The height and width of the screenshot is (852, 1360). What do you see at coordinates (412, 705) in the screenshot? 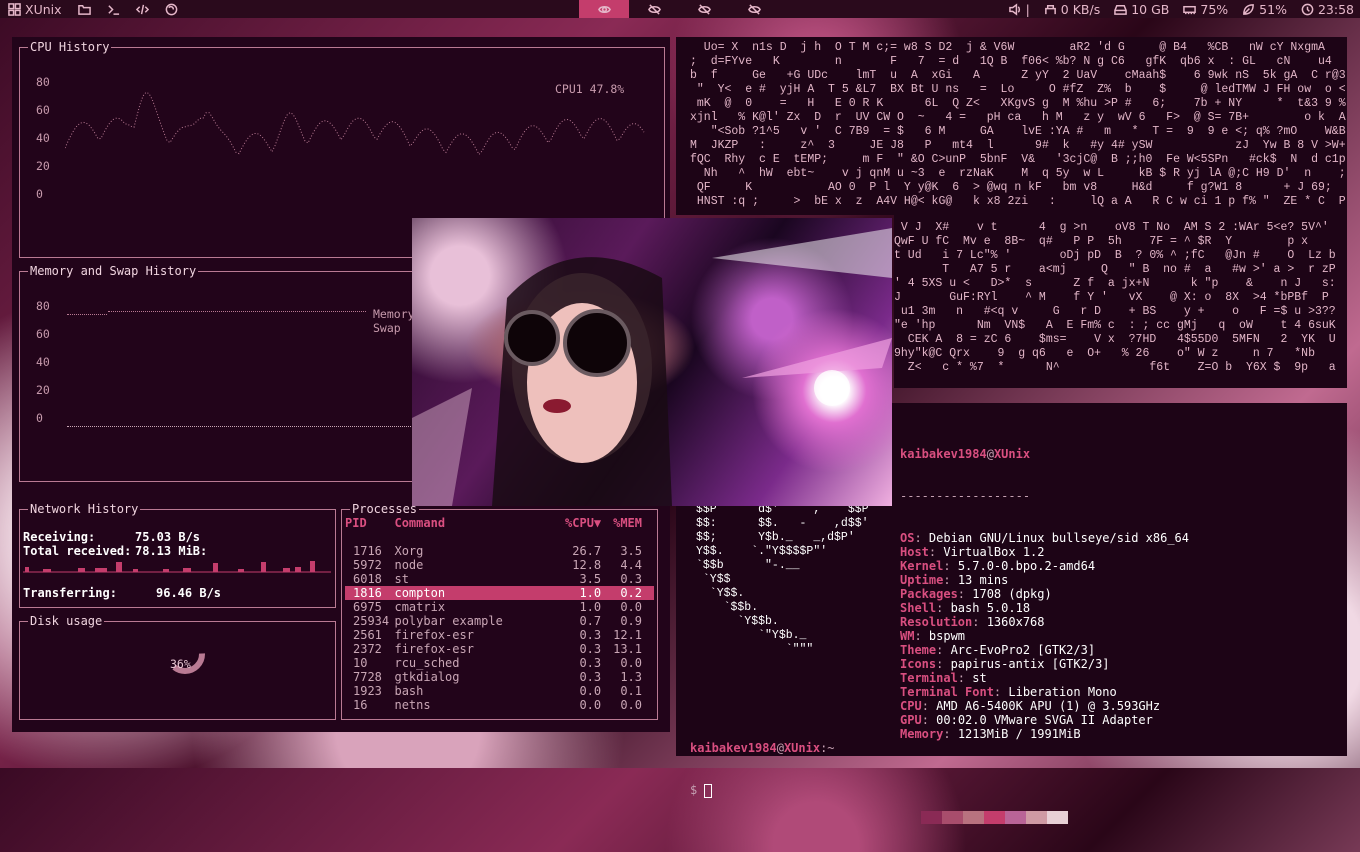
I see `process-command: netns` at bounding box center [412, 705].